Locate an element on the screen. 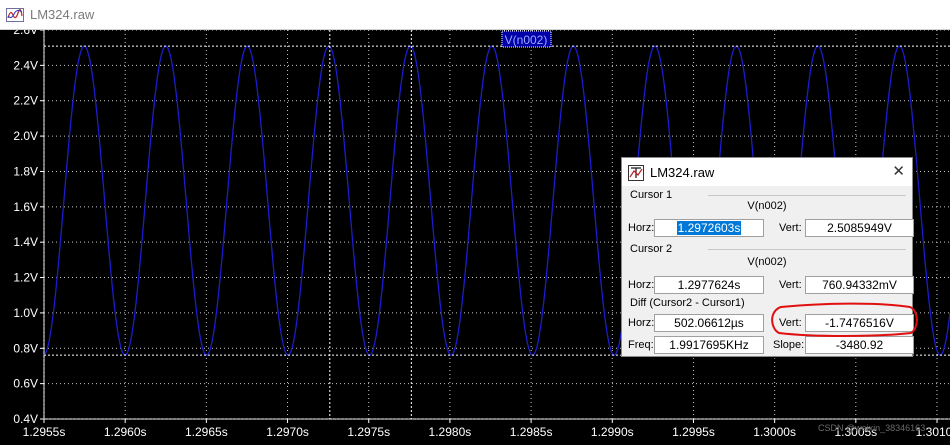 This screenshot has width=950, height=445. x-tick-label: 1.2955s is located at coordinates (44, 432).